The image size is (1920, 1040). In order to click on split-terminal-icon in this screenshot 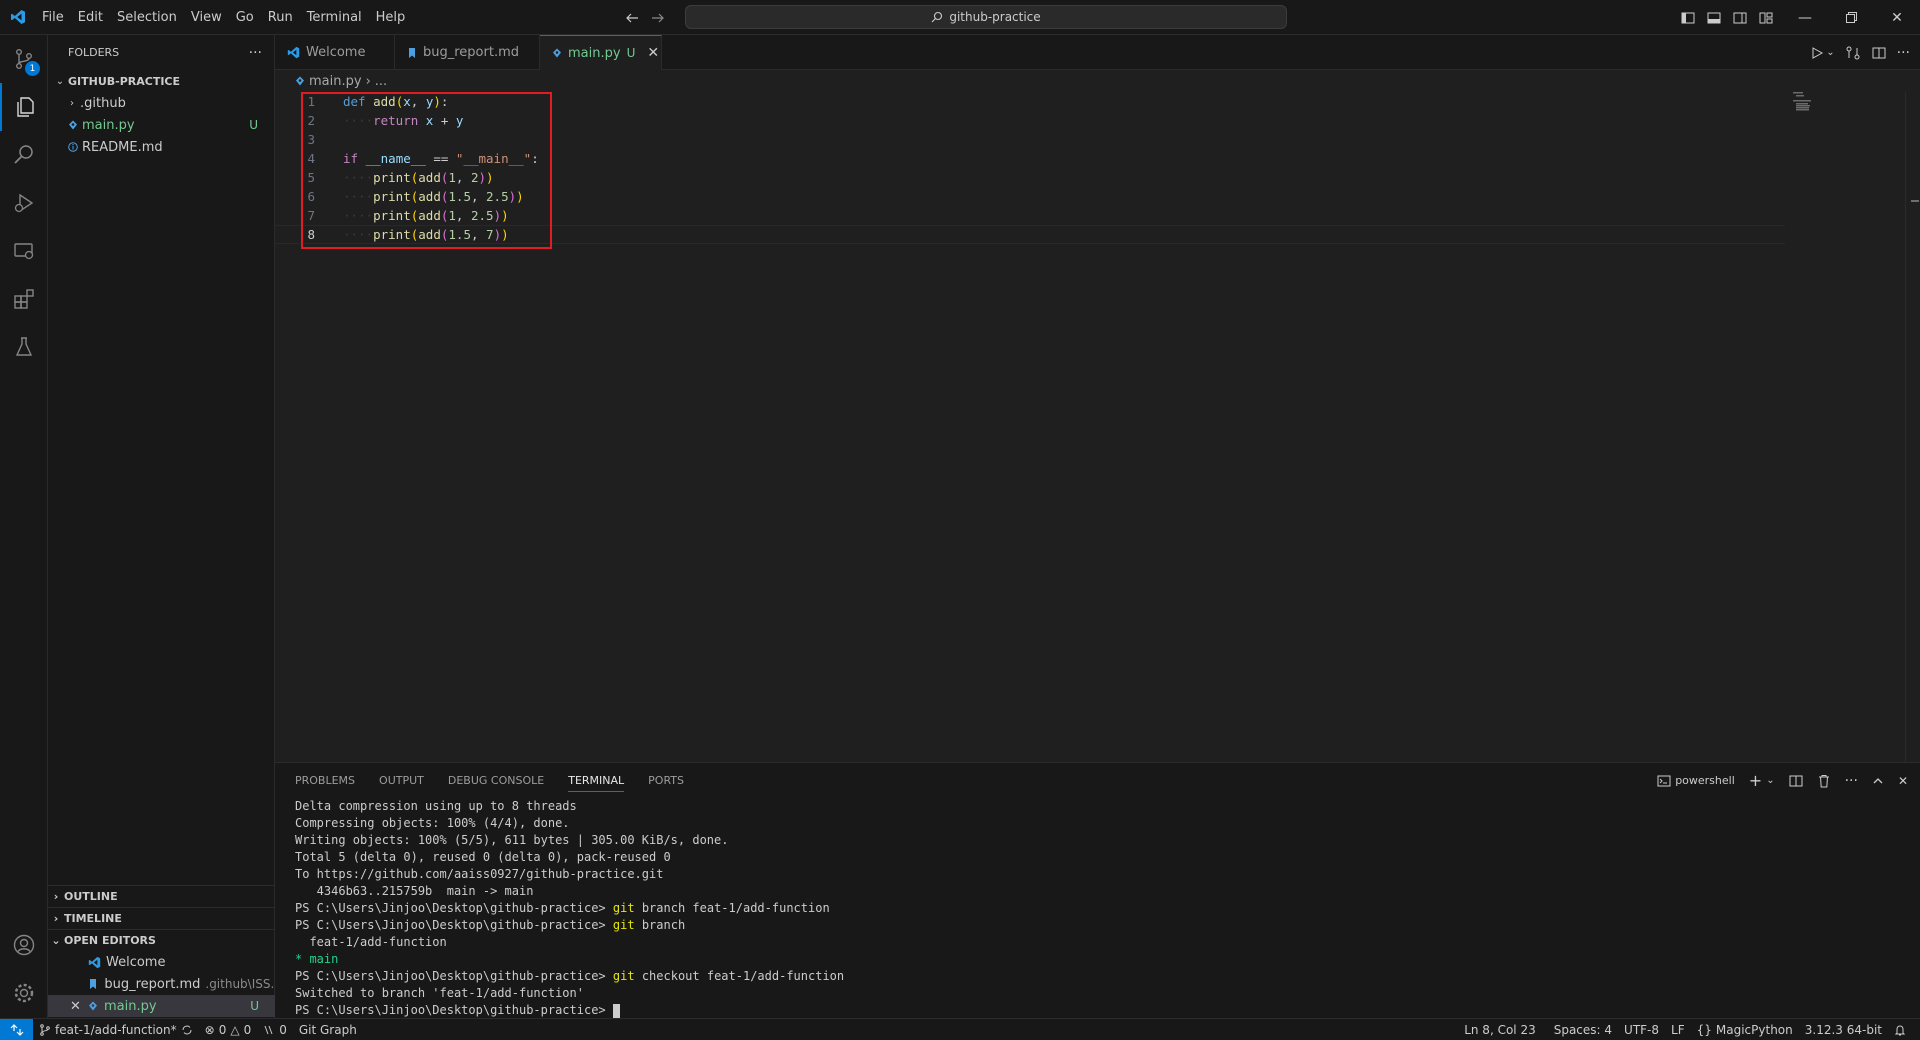, I will do `click(1796, 781)`.